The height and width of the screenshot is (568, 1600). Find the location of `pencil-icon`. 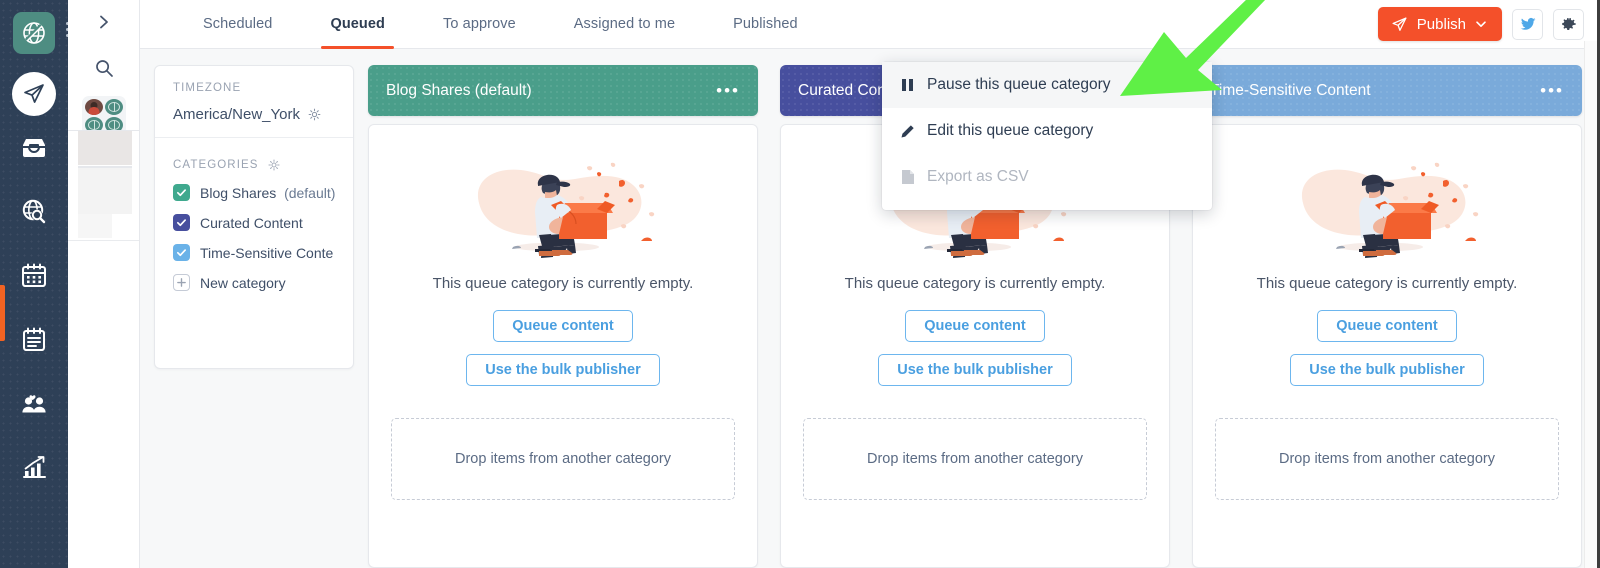

pencil-icon is located at coordinates (907, 131).